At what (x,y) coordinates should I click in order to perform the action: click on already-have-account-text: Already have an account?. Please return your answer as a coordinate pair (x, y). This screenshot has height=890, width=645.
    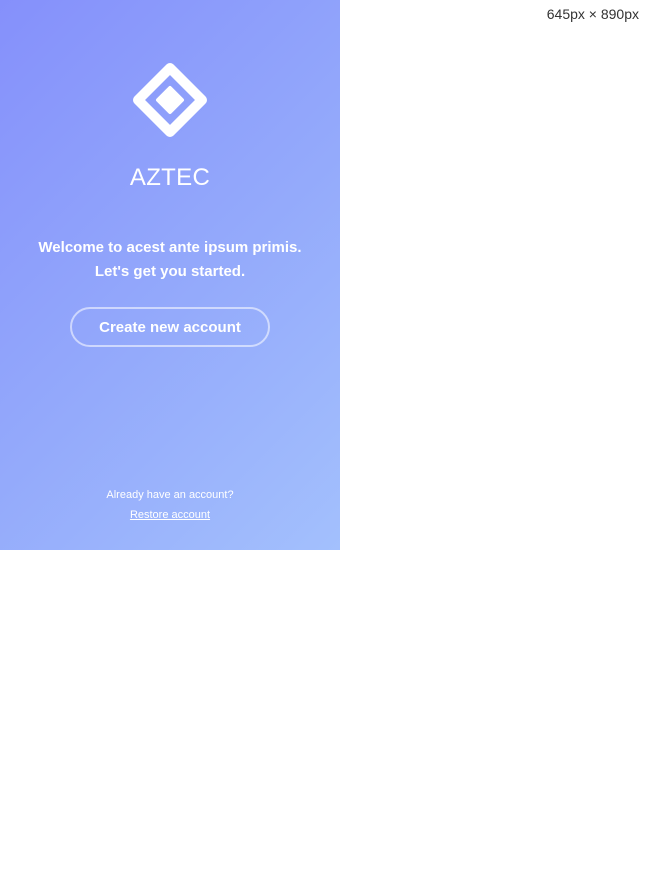
    Looking at the image, I should click on (170, 495).